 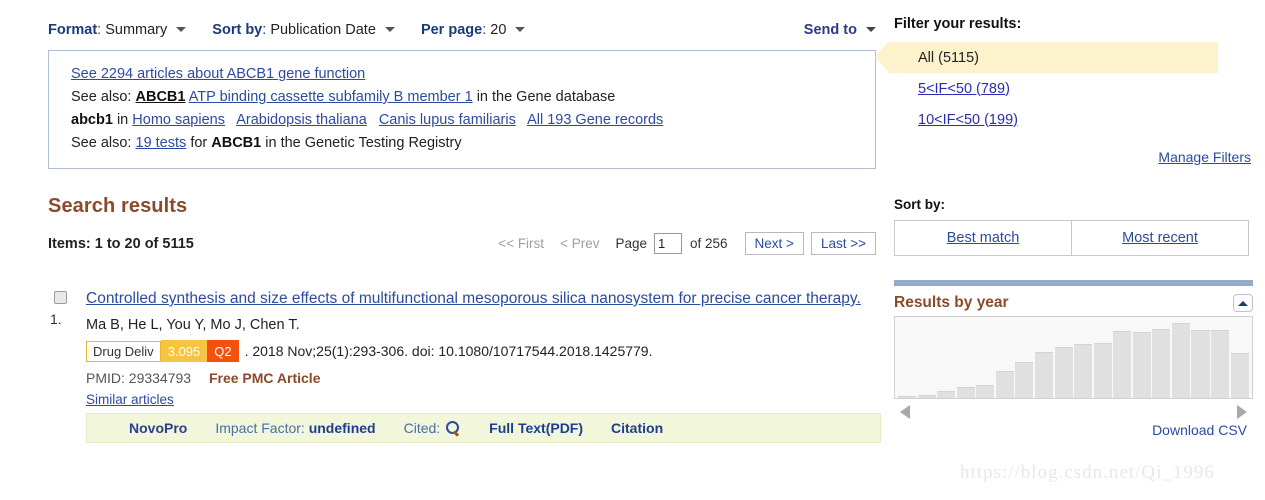 I want to click on sortby-most-recent-link: Most recent, so click(x=1160, y=238).